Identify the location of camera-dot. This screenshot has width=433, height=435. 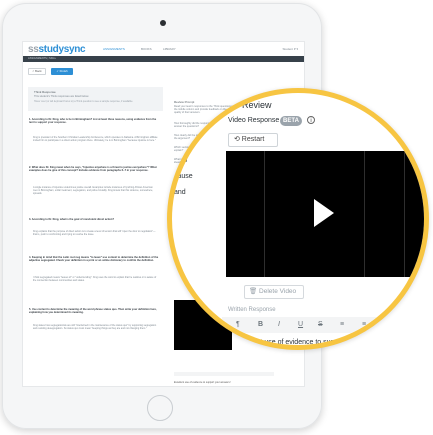
(163, 23).